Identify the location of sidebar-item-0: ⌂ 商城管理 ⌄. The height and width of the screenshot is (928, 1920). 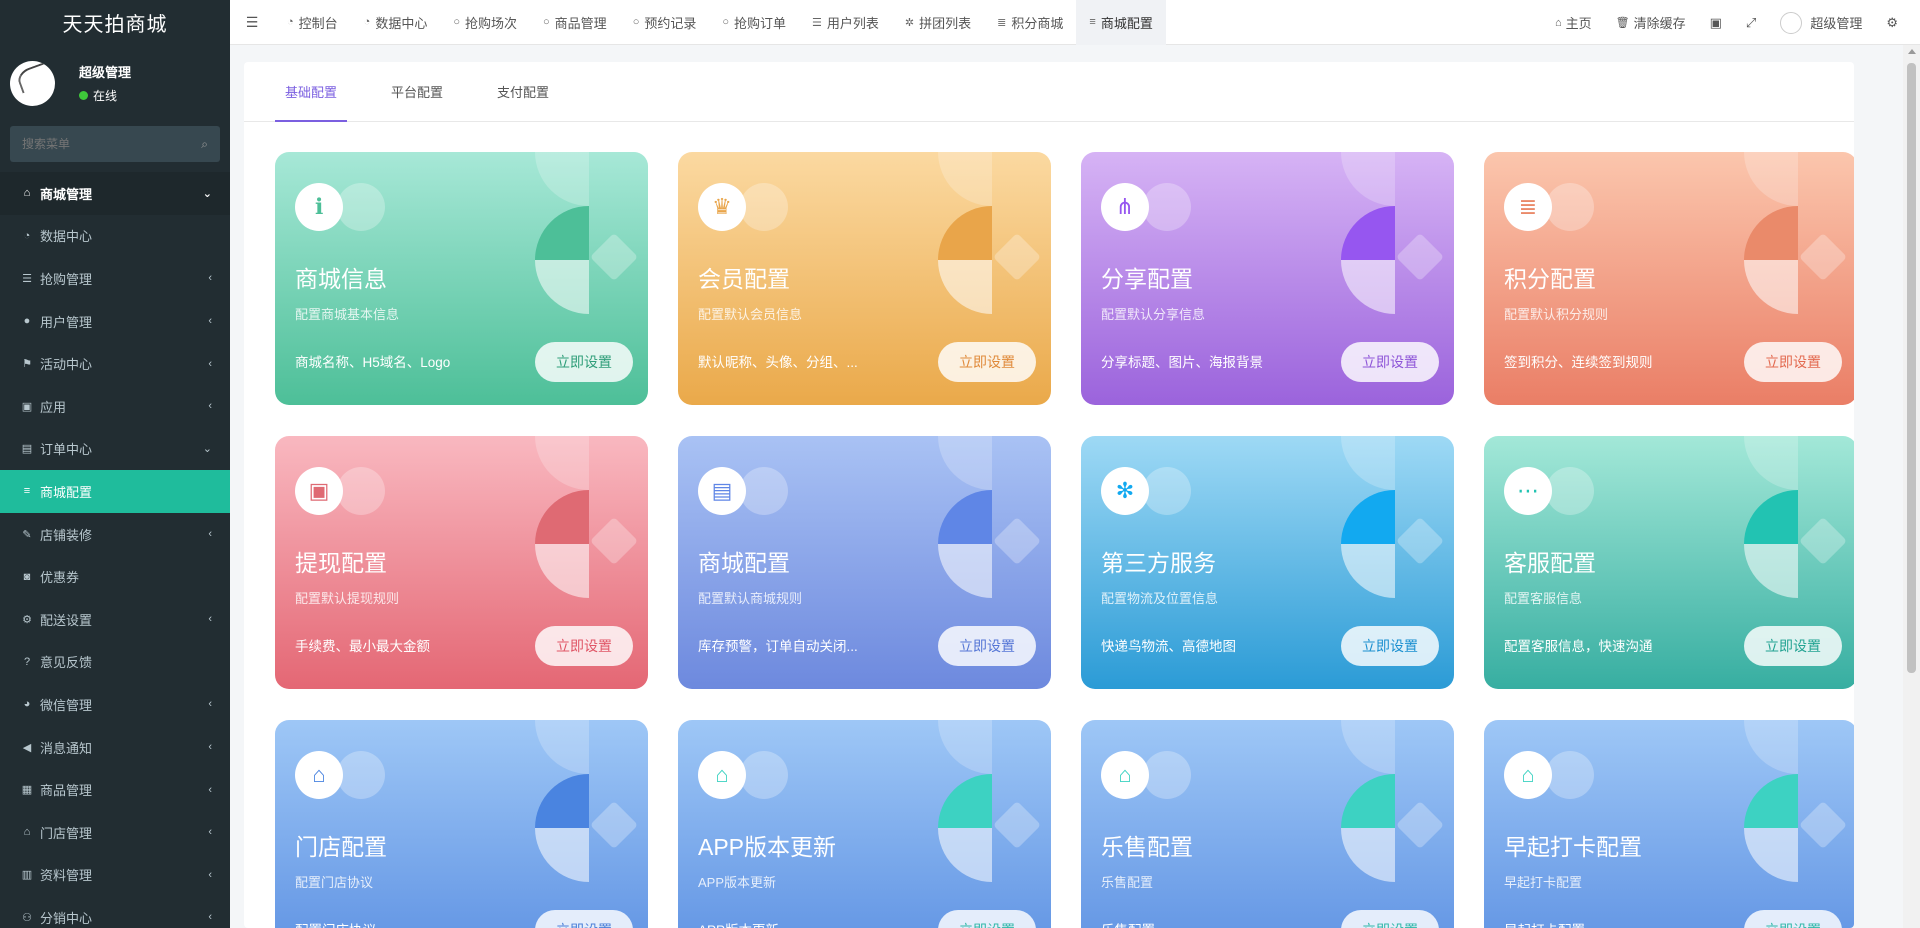
(115, 193).